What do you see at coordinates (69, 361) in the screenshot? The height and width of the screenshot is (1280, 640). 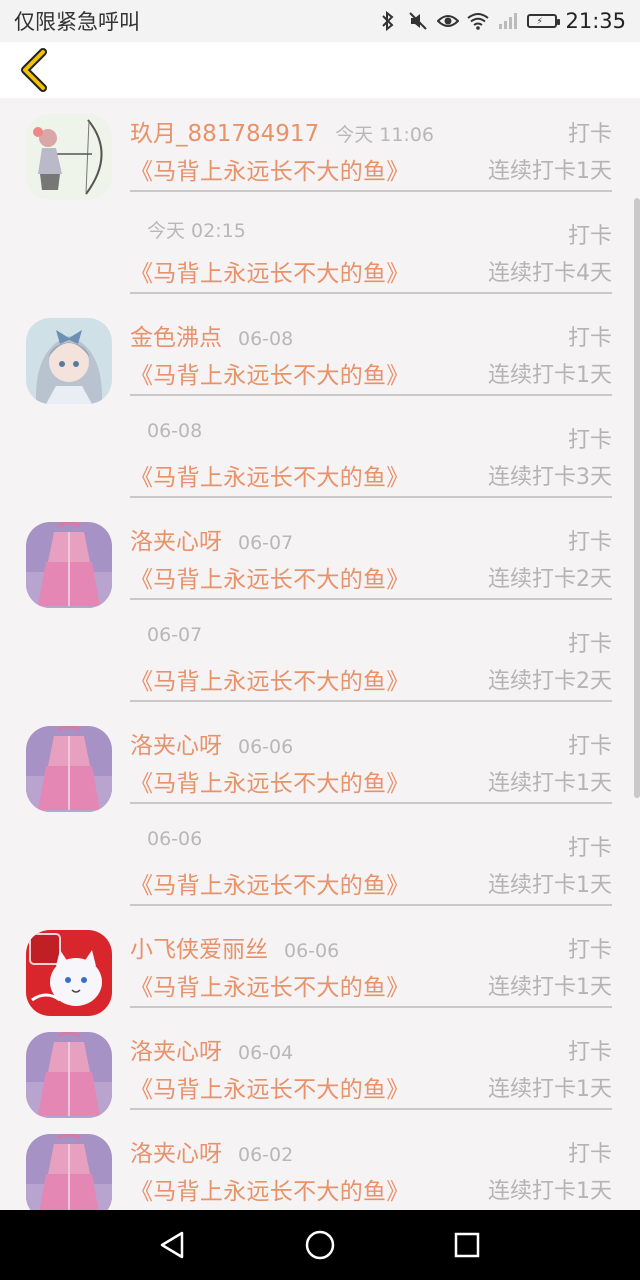 I see `anime-girl-avatar` at bounding box center [69, 361].